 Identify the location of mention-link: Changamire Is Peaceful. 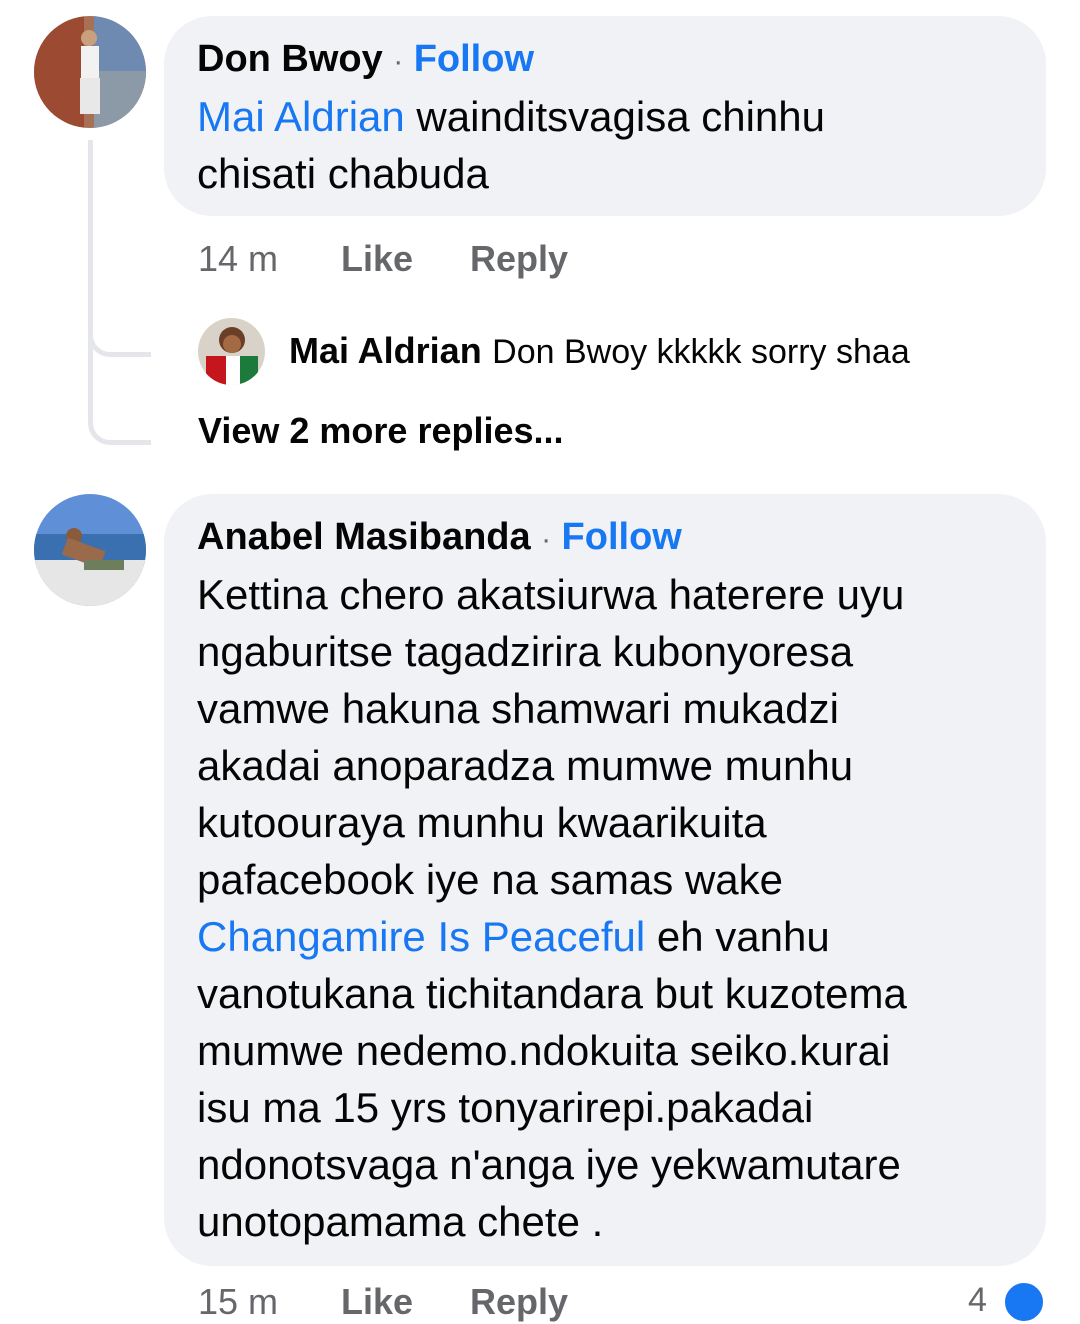
(421, 936).